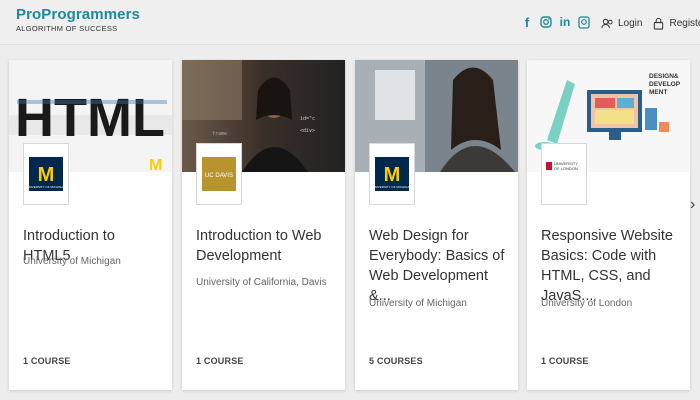  What do you see at coordinates (396, 361) in the screenshot?
I see `course-count: 5 COURSES` at bounding box center [396, 361].